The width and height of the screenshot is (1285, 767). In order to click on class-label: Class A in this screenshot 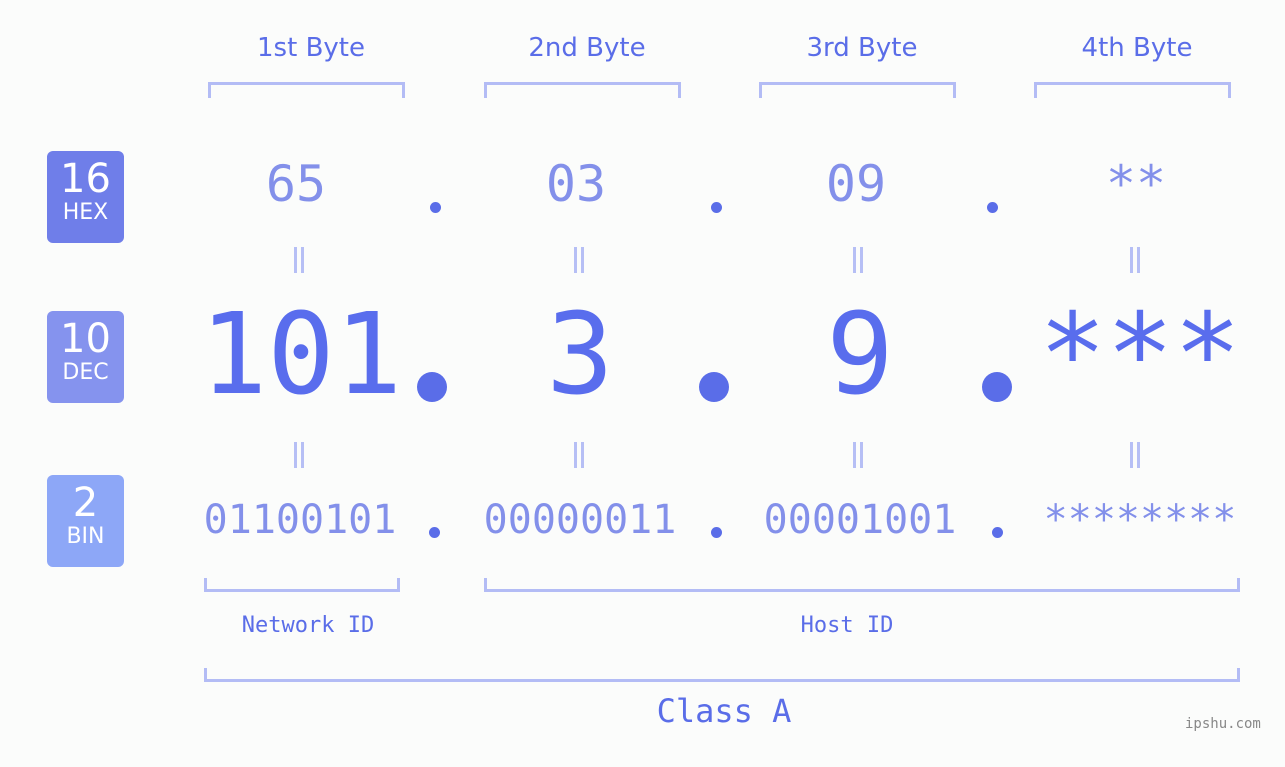, I will do `click(724, 711)`.